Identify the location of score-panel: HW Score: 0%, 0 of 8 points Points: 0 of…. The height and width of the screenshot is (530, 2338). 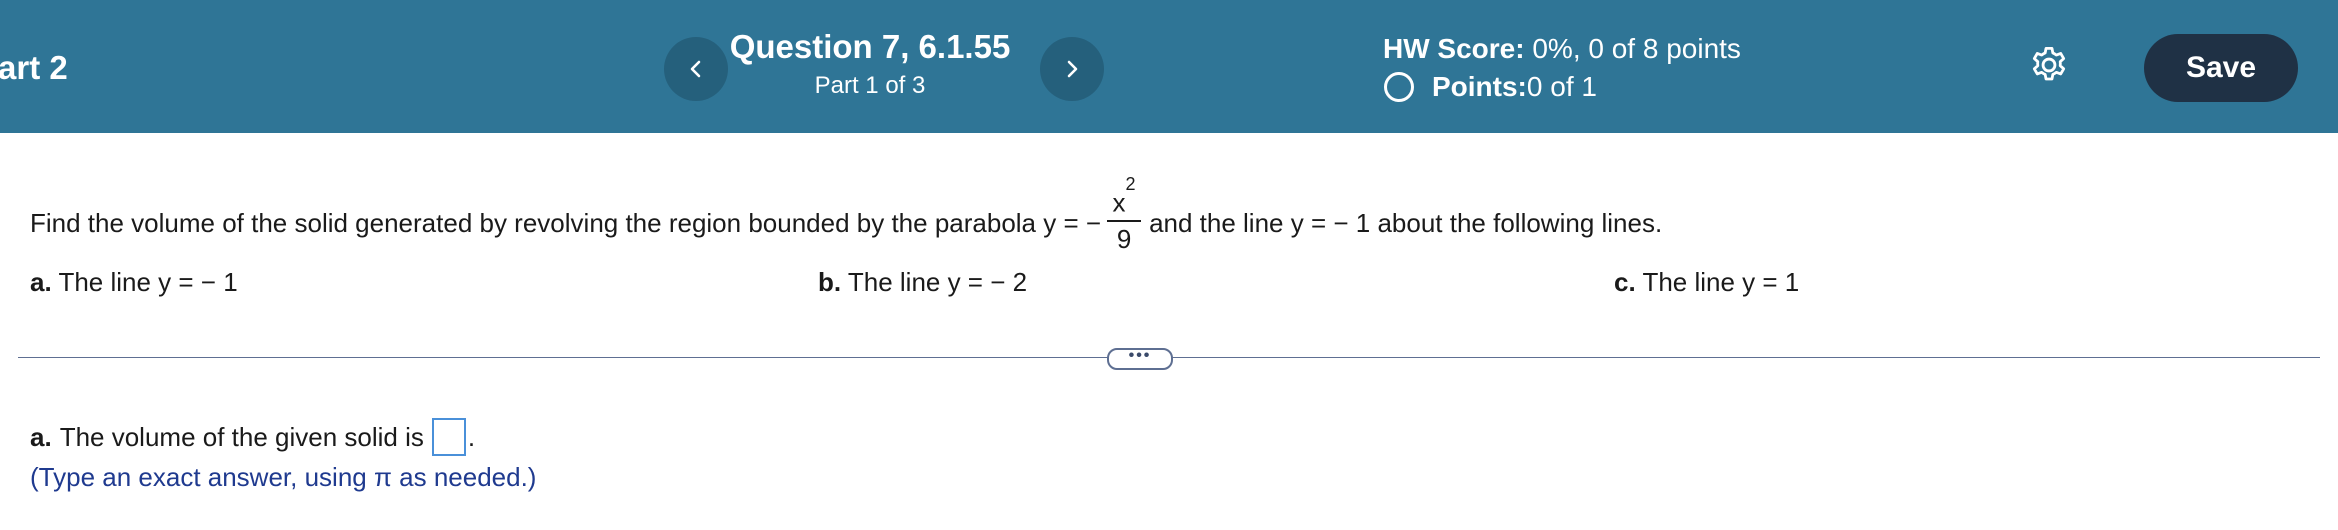
(1562, 68).